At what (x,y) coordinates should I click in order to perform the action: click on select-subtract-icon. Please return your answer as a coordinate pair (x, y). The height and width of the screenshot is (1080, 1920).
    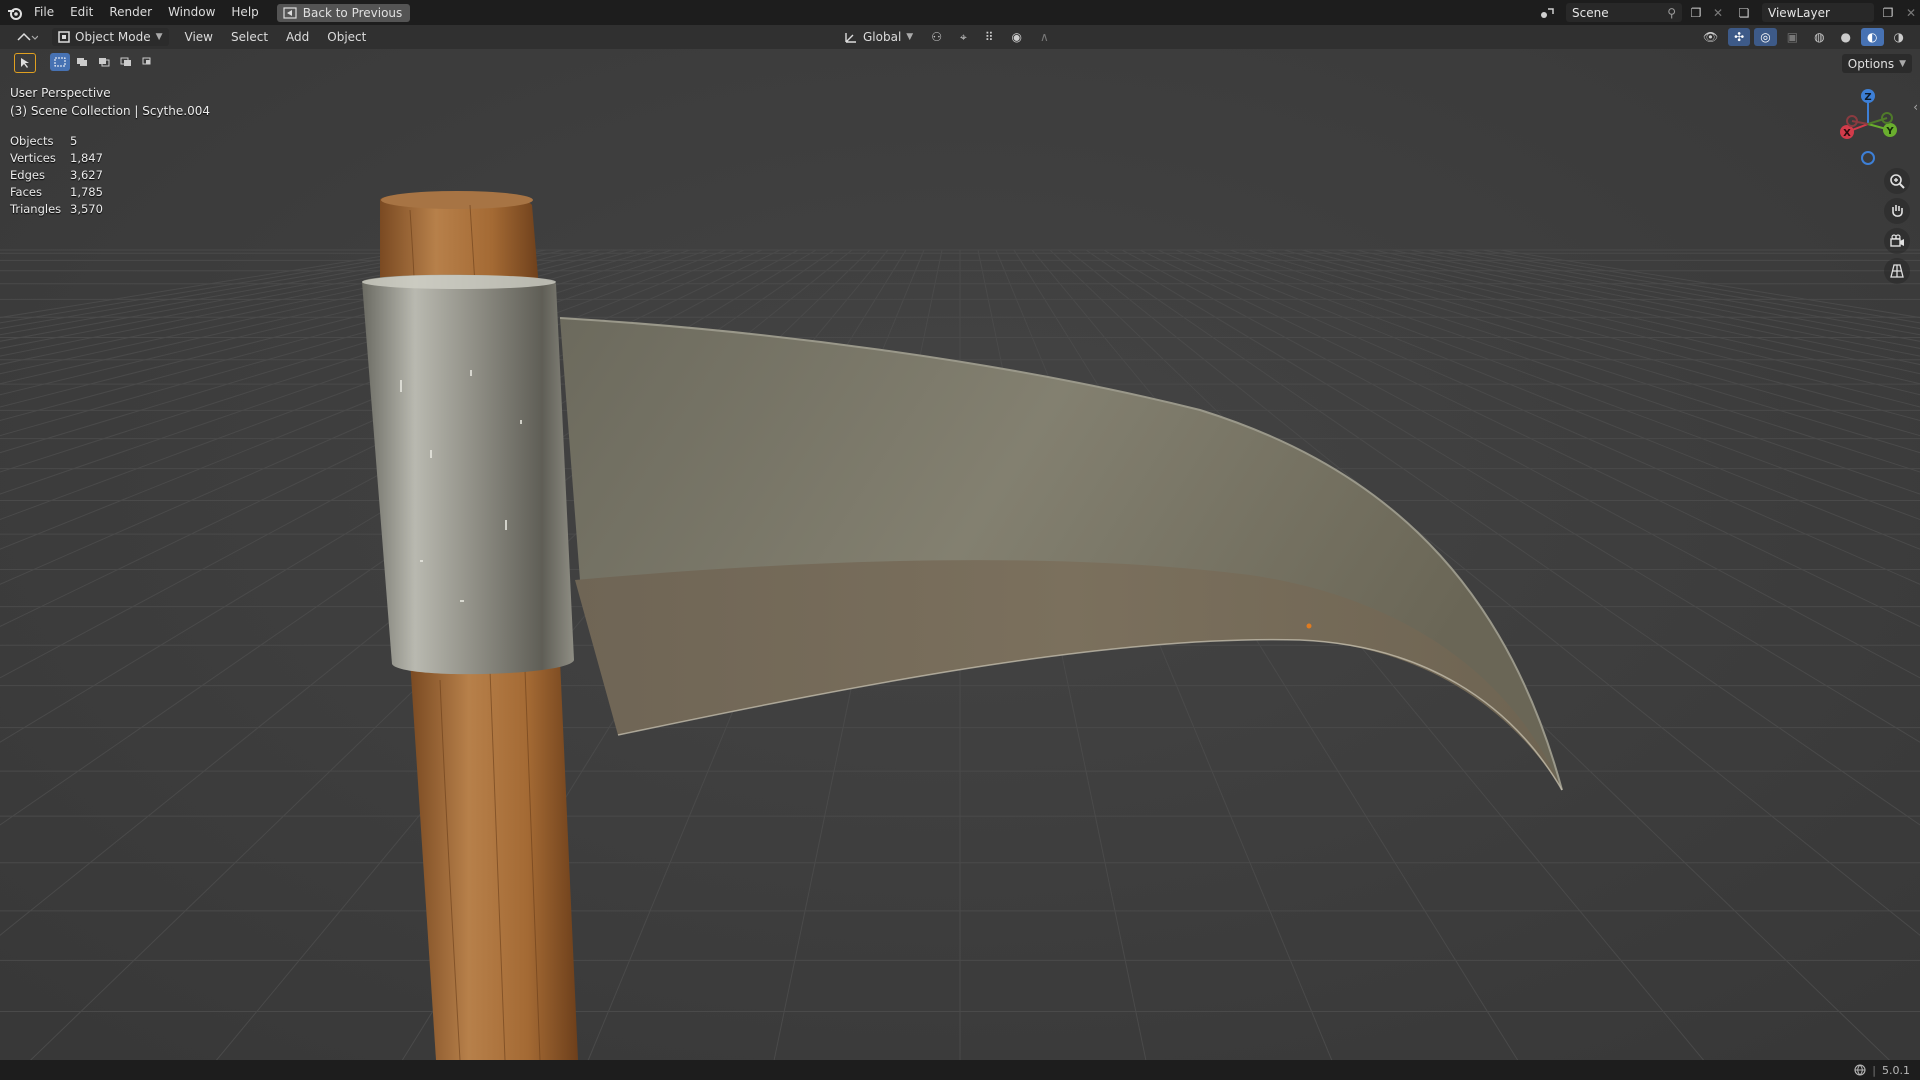
    Looking at the image, I should click on (104, 62).